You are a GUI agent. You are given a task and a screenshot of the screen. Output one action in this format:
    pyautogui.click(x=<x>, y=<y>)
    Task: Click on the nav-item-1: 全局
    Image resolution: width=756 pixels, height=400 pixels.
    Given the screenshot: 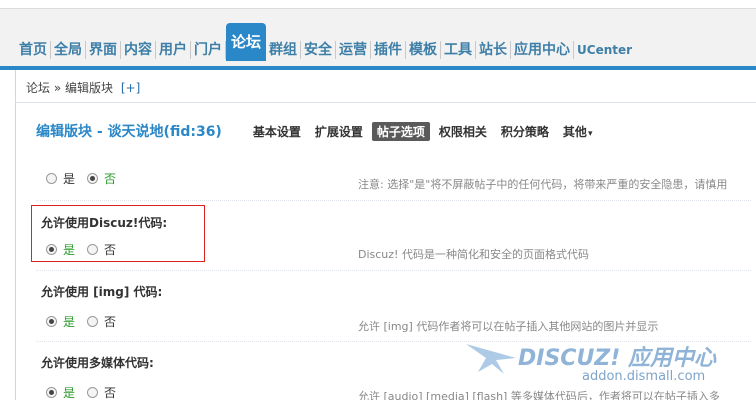 What is the action you would take?
    pyautogui.click(x=68, y=50)
    